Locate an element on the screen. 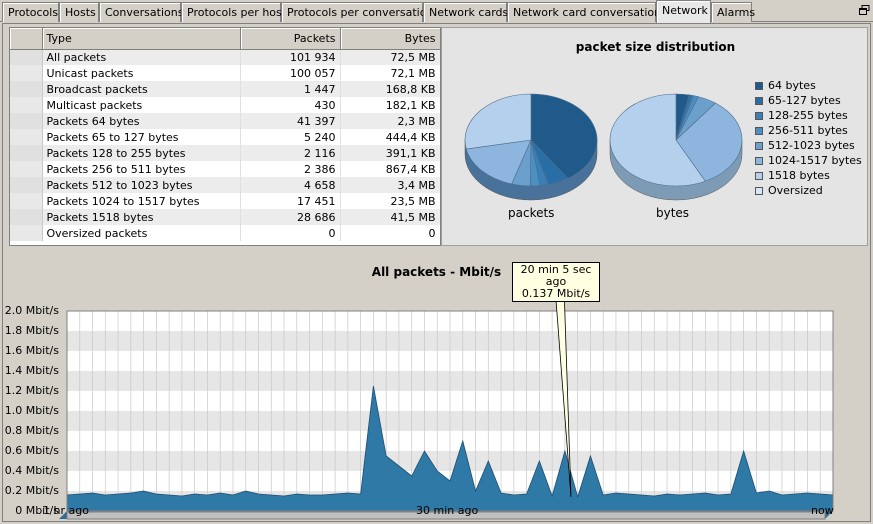  table-row: Packets 128 to 255 bytes 2 116 391,1 KB is located at coordinates (225, 153).